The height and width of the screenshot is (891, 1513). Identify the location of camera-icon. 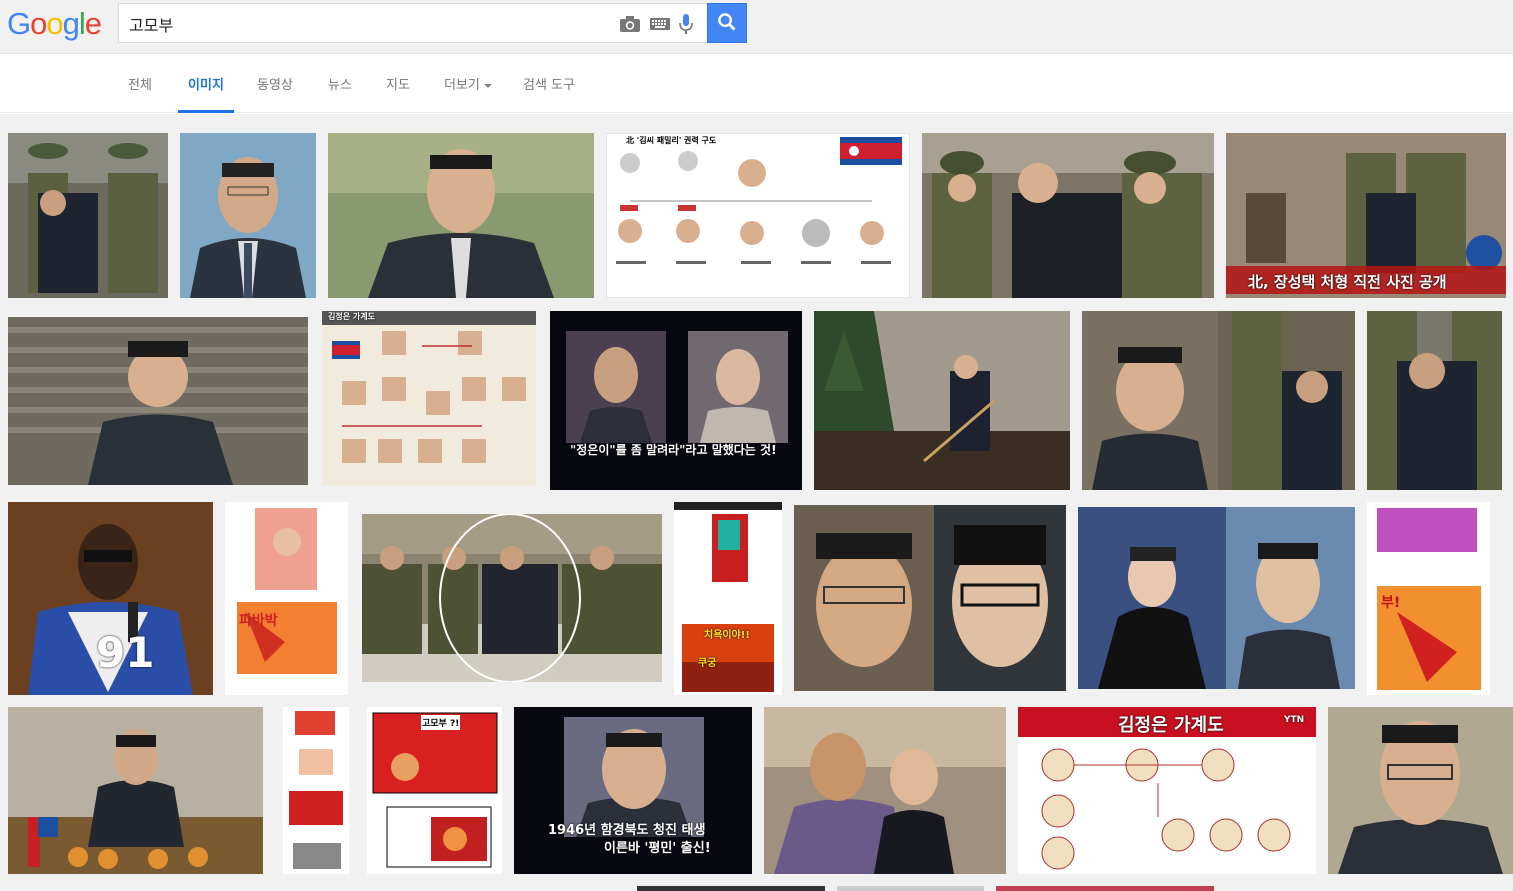
(630, 24).